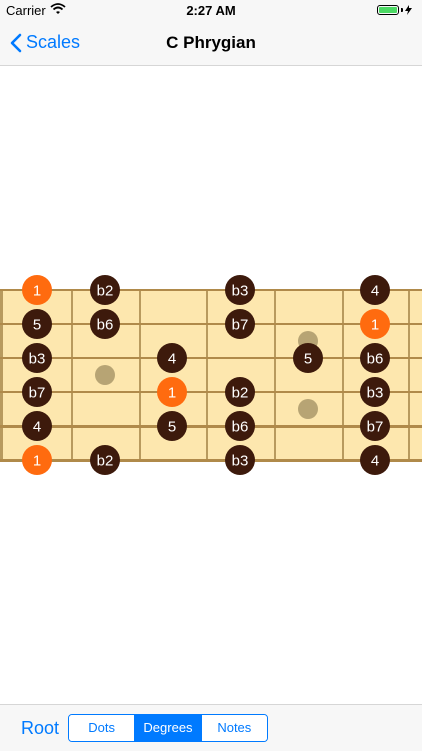  What do you see at coordinates (40, 728) in the screenshot?
I see `root-button: Root` at bounding box center [40, 728].